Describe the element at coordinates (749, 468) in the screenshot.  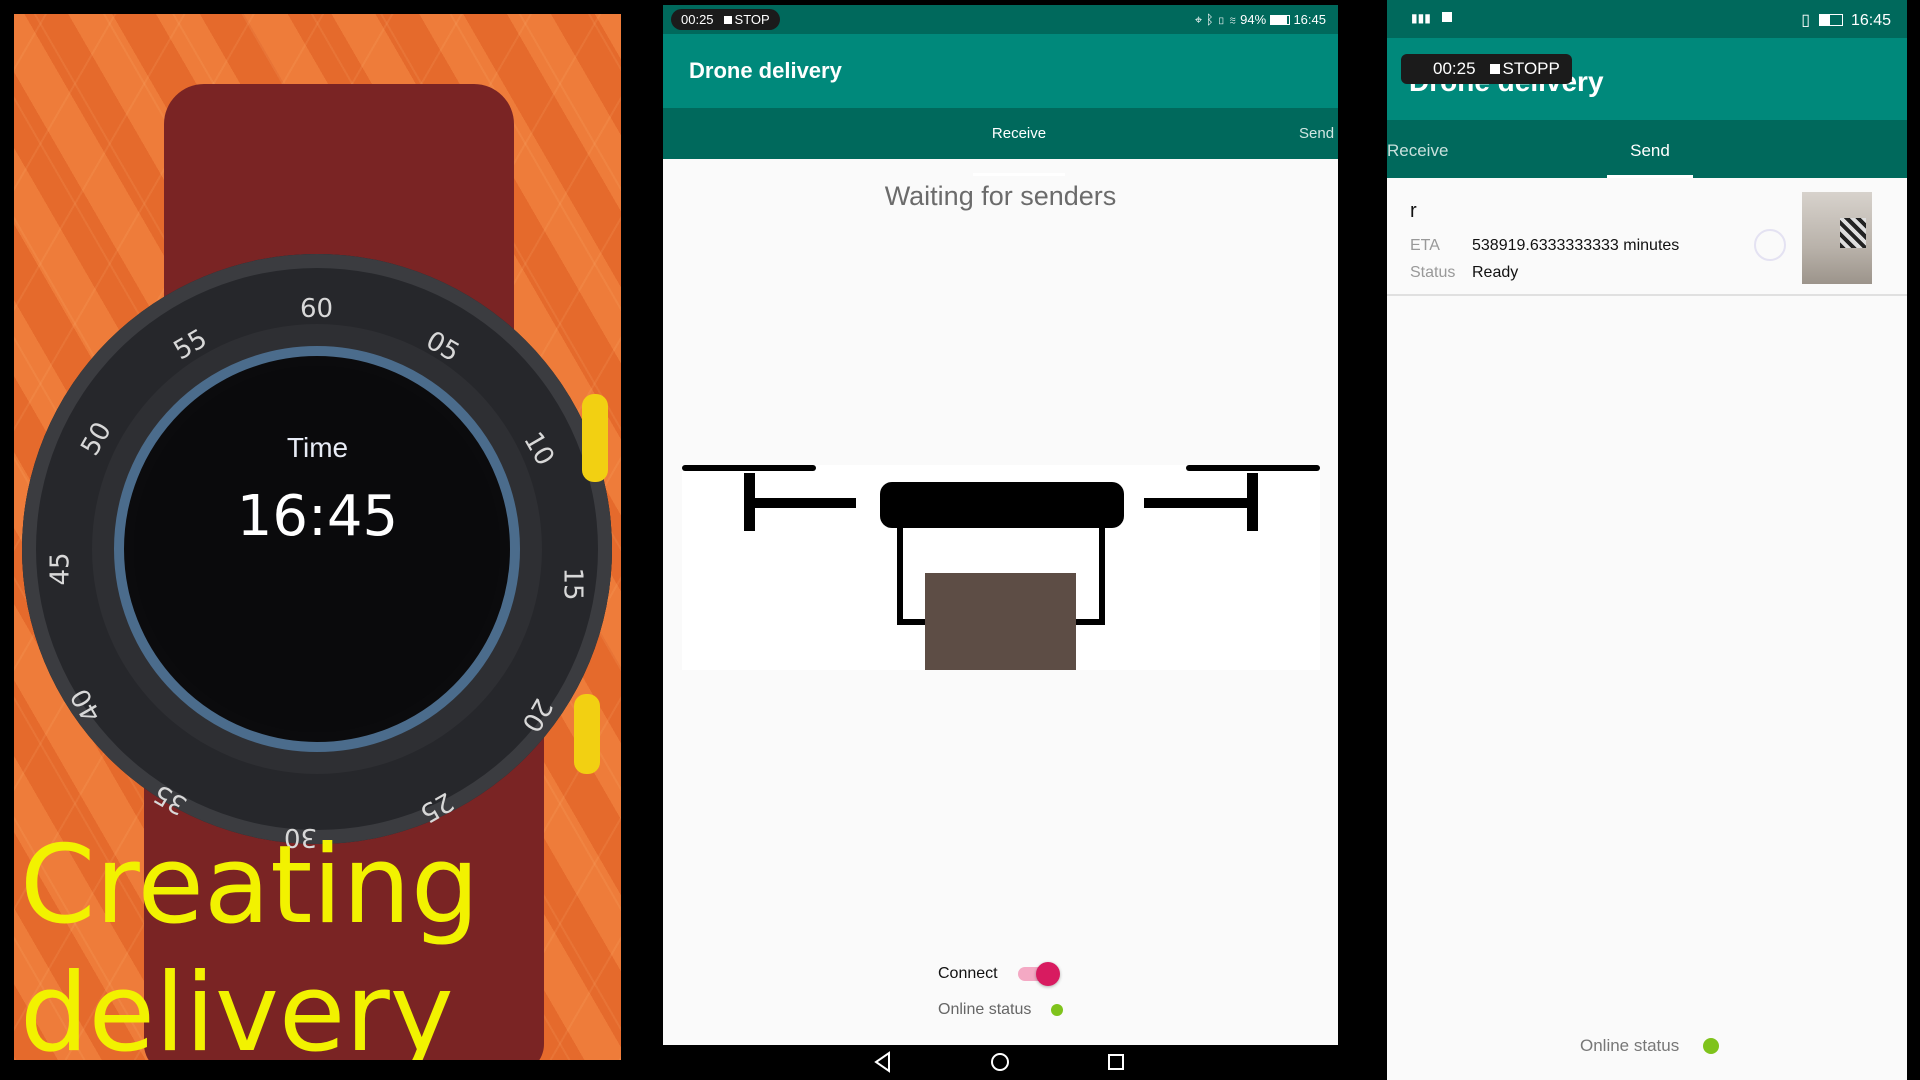
I see `propeller-left` at that location.